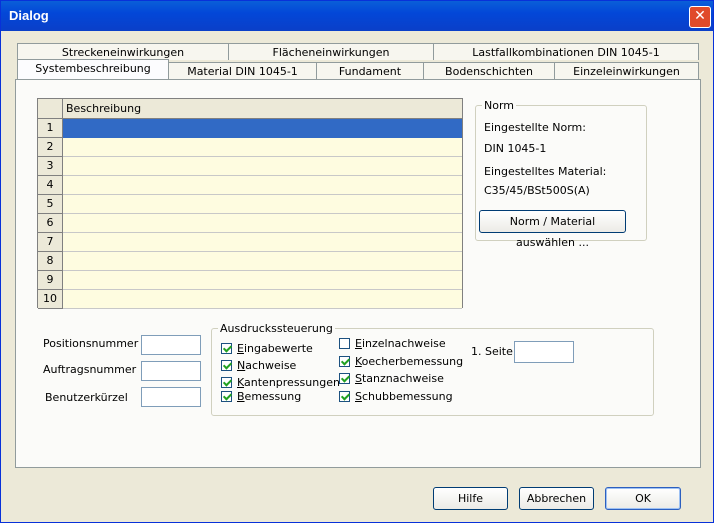 The image size is (714, 523). What do you see at coordinates (489, 70) in the screenshot?
I see `tab-bodenschichten: Bodenschichten` at bounding box center [489, 70].